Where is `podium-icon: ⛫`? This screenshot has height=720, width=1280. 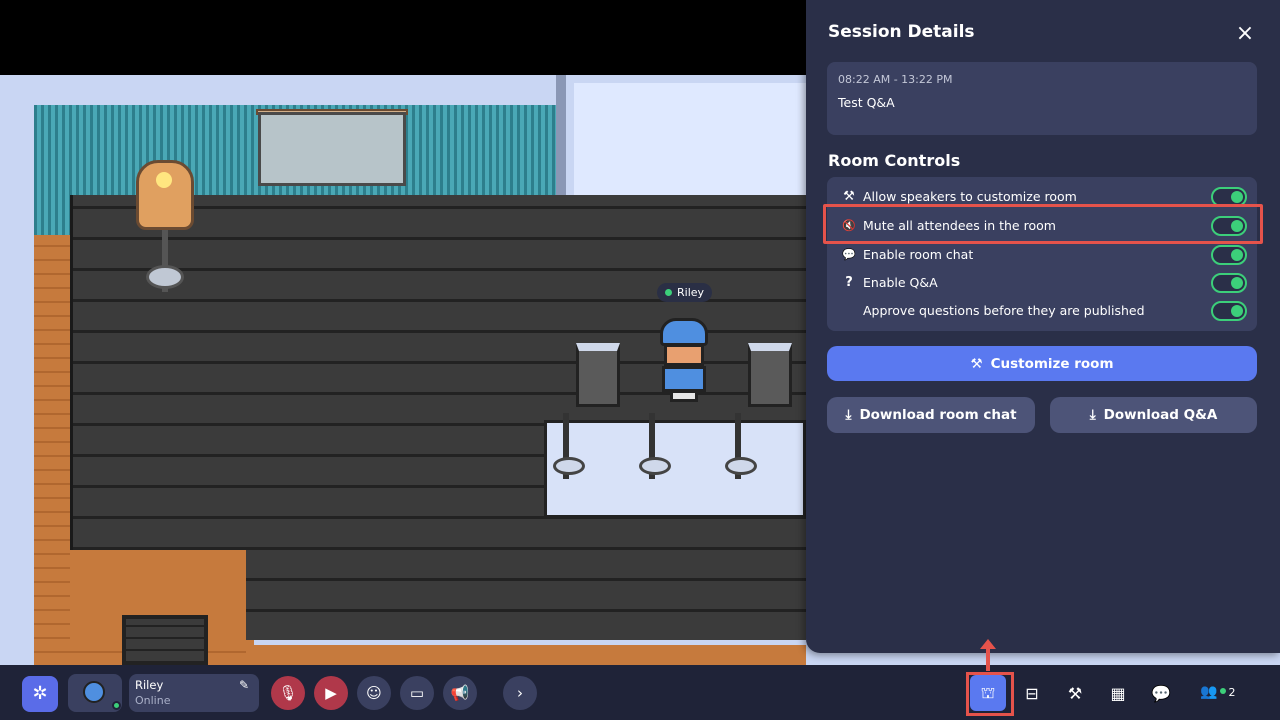 podium-icon: ⛫ is located at coordinates (988, 692).